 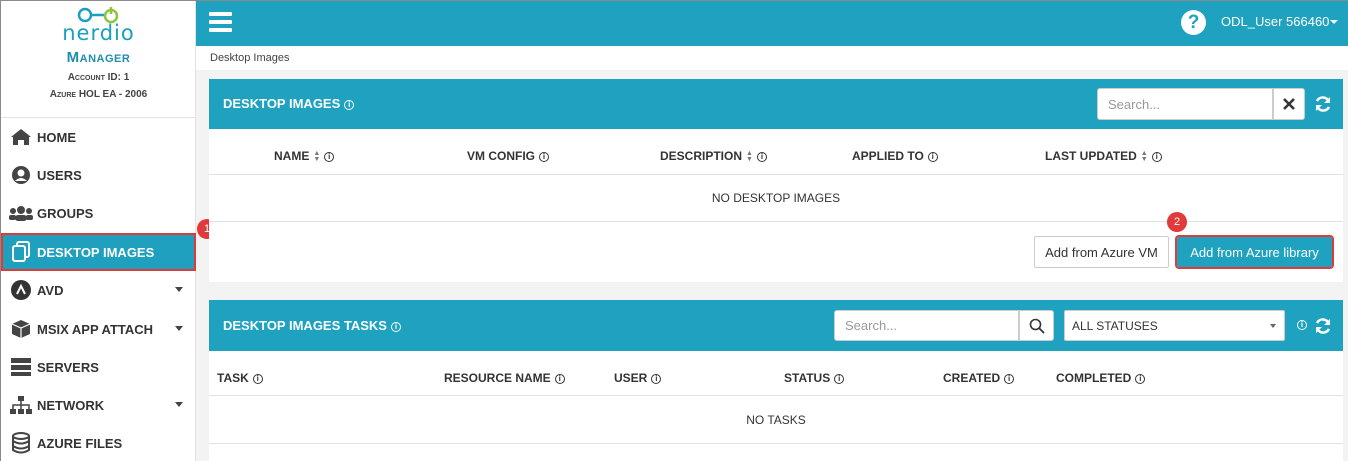 What do you see at coordinates (1275, 21) in the screenshot?
I see `user-menu: ODL_User 566460` at bounding box center [1275, 21].